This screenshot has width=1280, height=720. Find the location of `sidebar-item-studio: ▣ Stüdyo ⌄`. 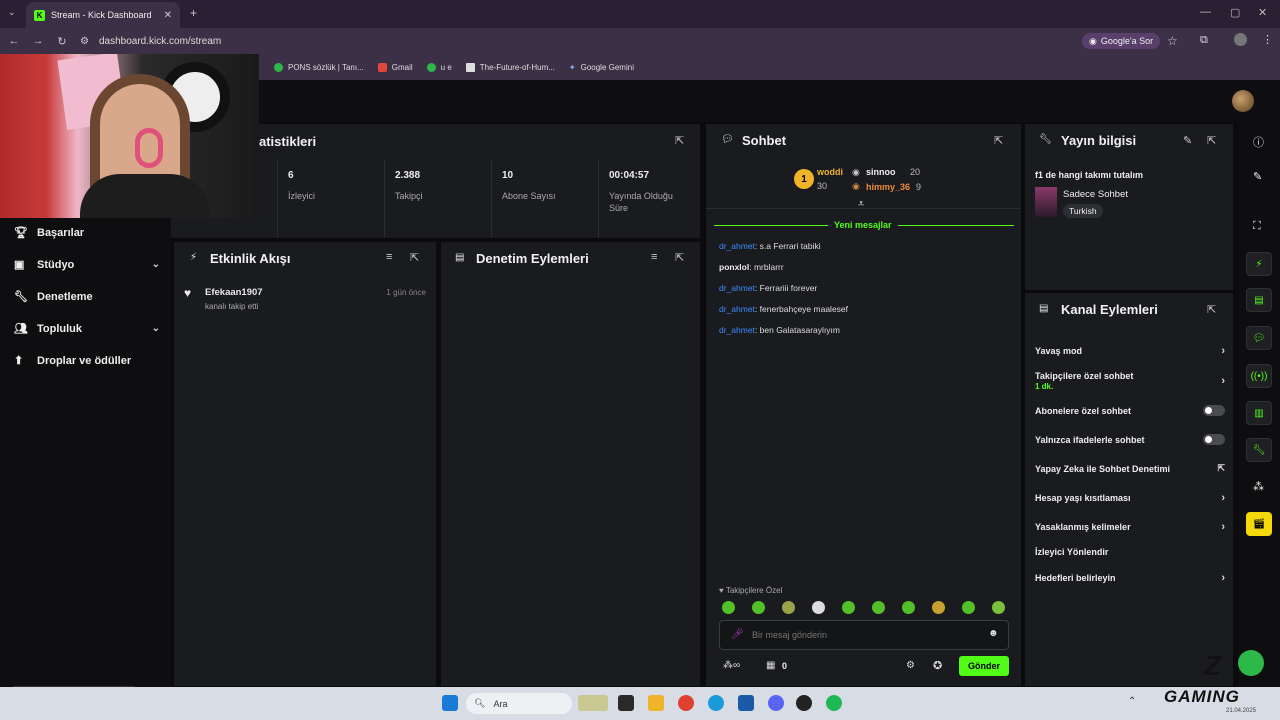

sidebar-item-studio: ▣ Stüdyo ⌄ is located at coordinates (87, 265).